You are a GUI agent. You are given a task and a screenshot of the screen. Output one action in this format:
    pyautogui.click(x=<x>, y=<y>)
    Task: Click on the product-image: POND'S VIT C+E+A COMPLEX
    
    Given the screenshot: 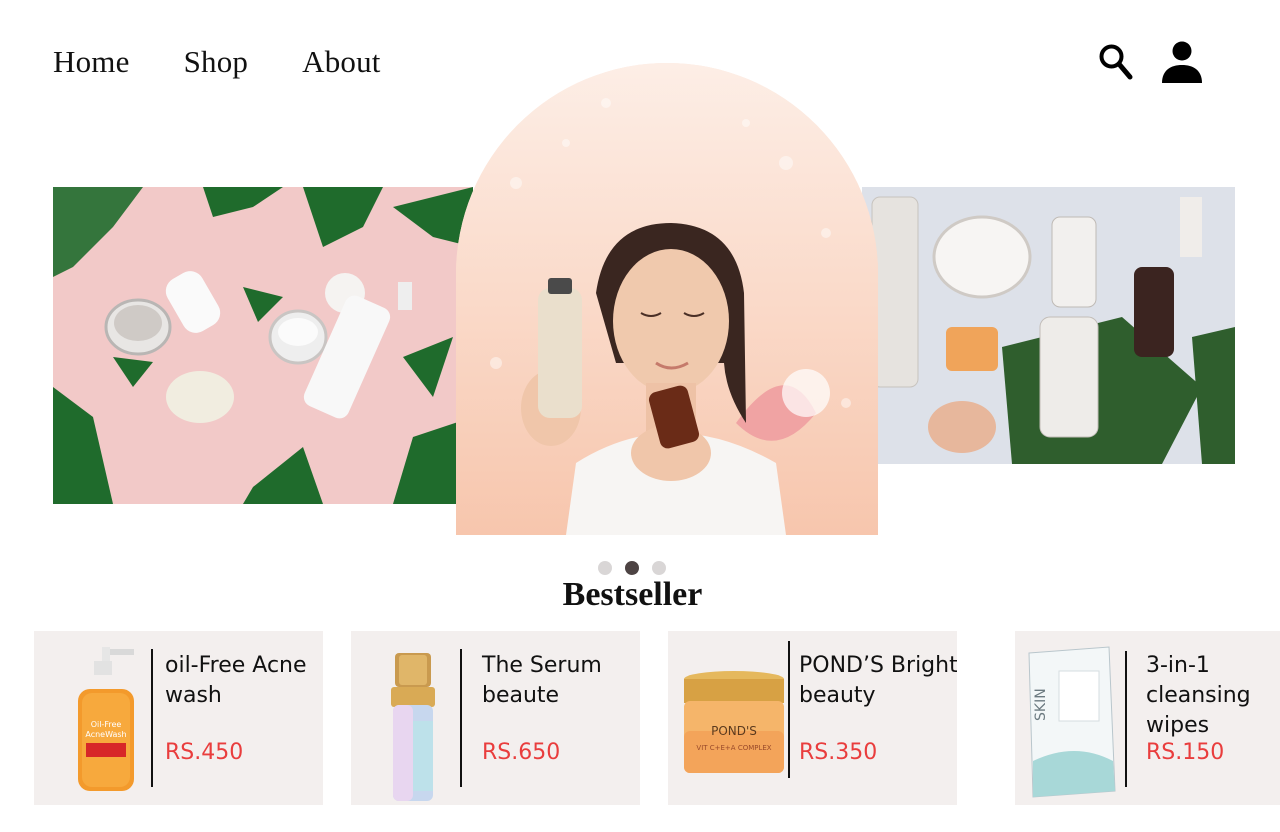 What is the action you would take?
    pyautogui.click(x=727, y=718)
    